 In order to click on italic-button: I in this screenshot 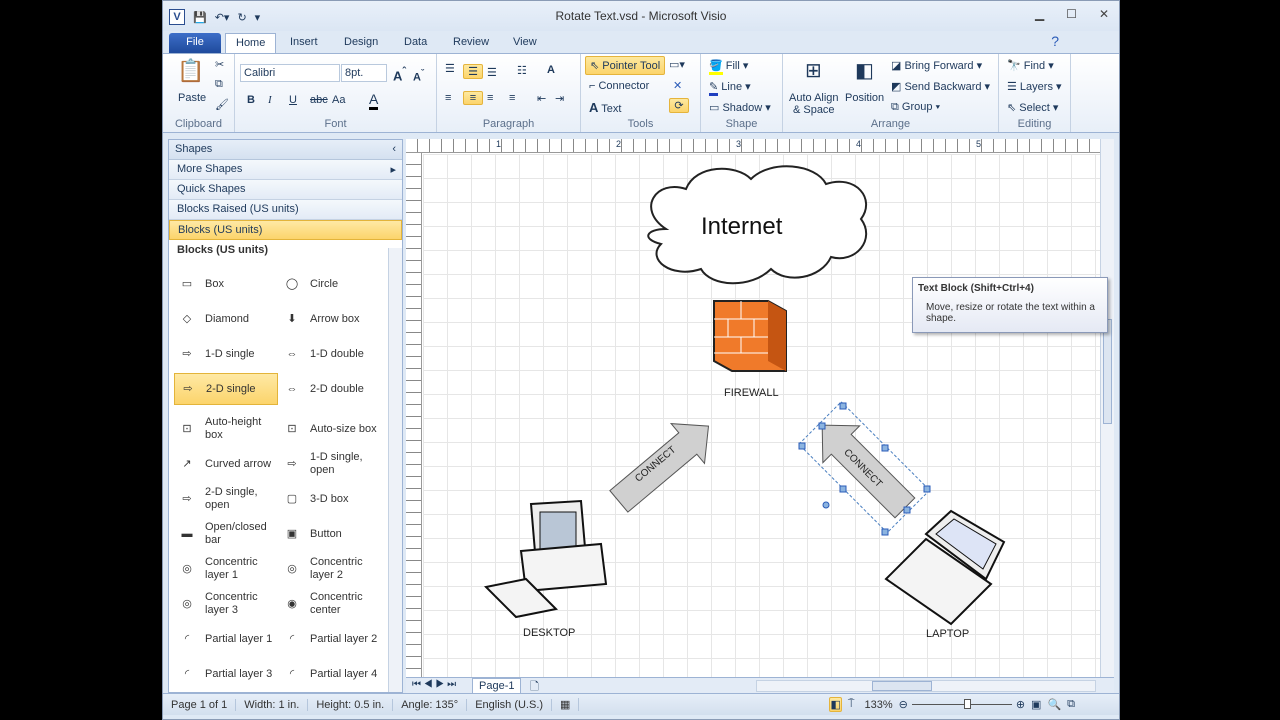, I will do `click(270, 100)`.